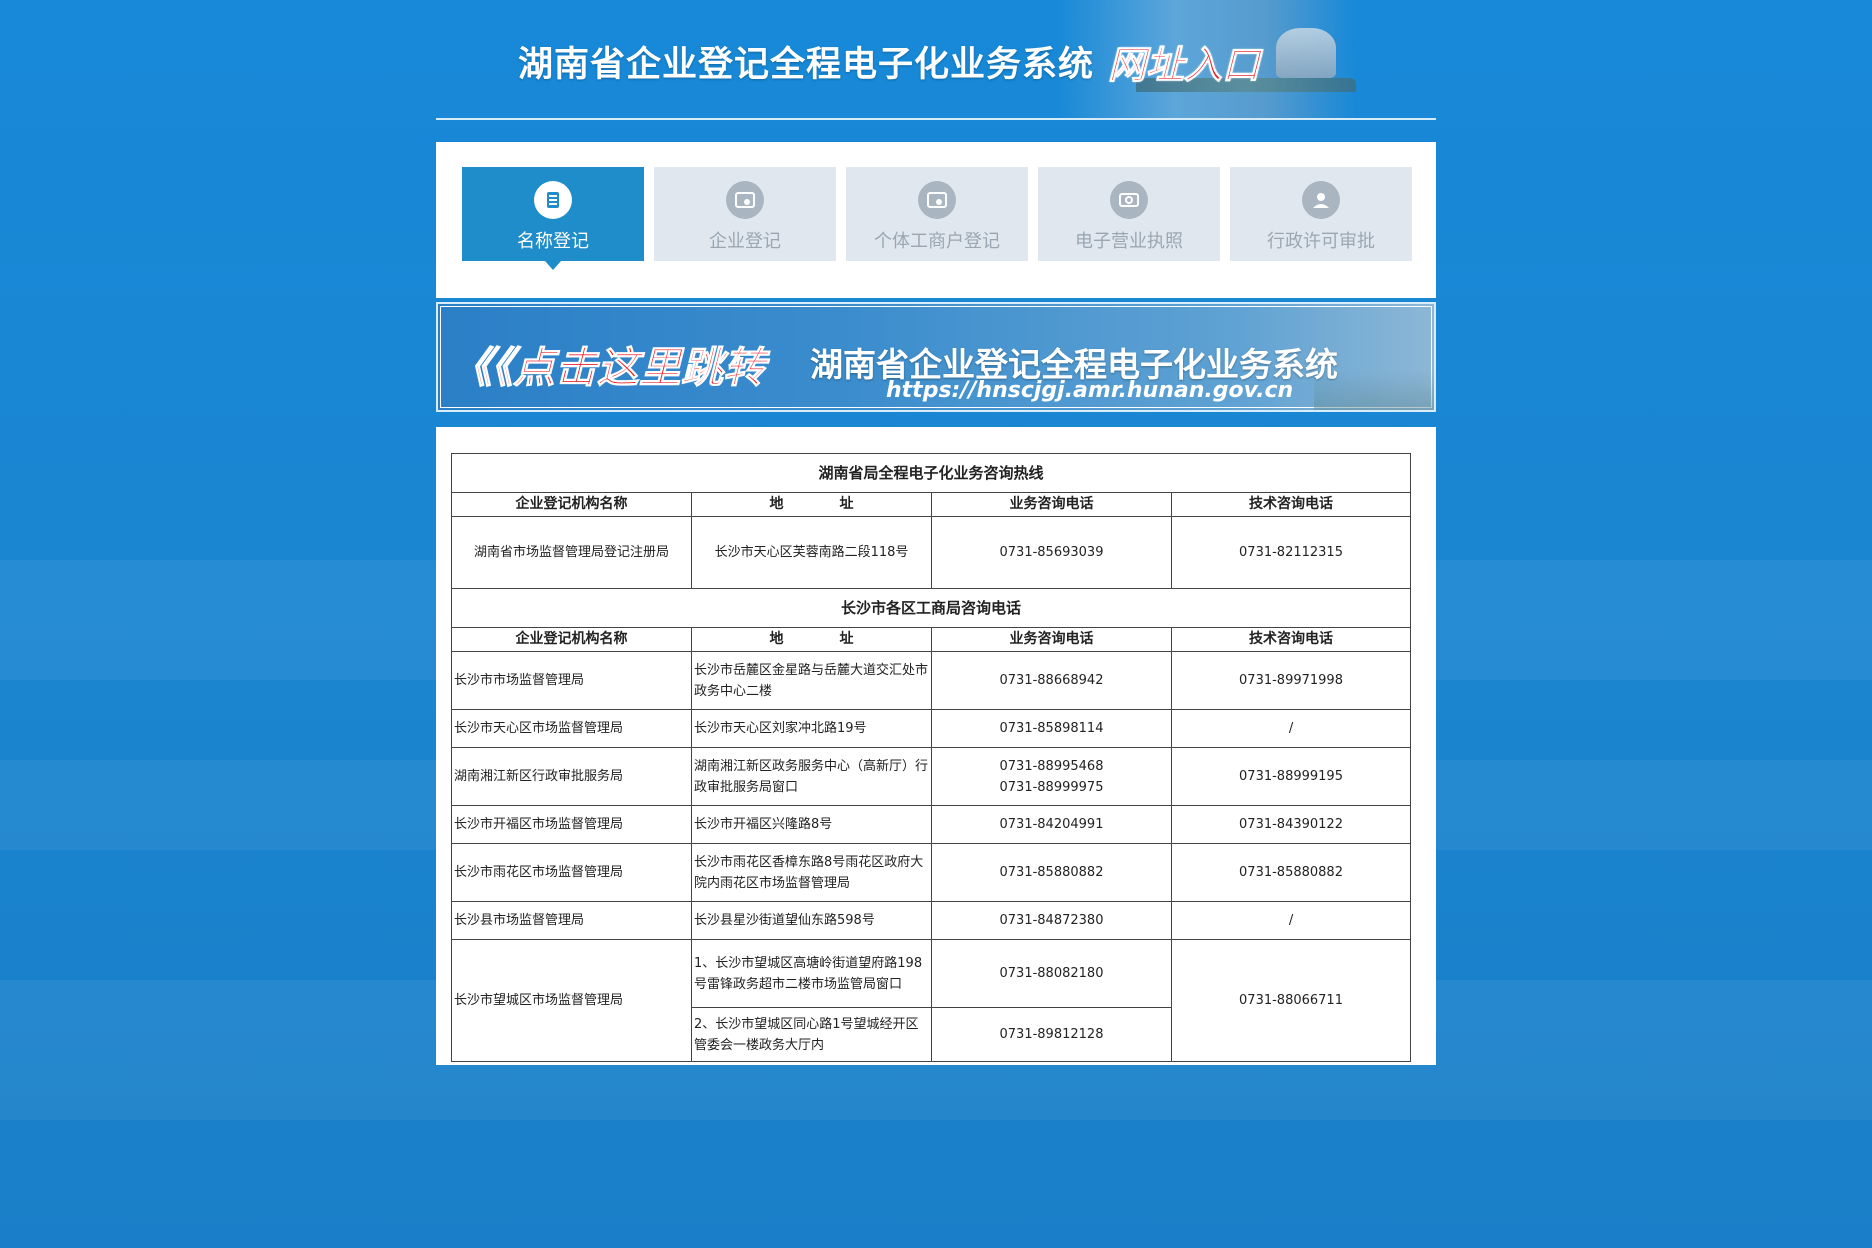 Image resolution: width=1872 pixels, height=1248 pixels. I want to click on tab-administrative-approval: 行政许可审批, so click(1321, 214).